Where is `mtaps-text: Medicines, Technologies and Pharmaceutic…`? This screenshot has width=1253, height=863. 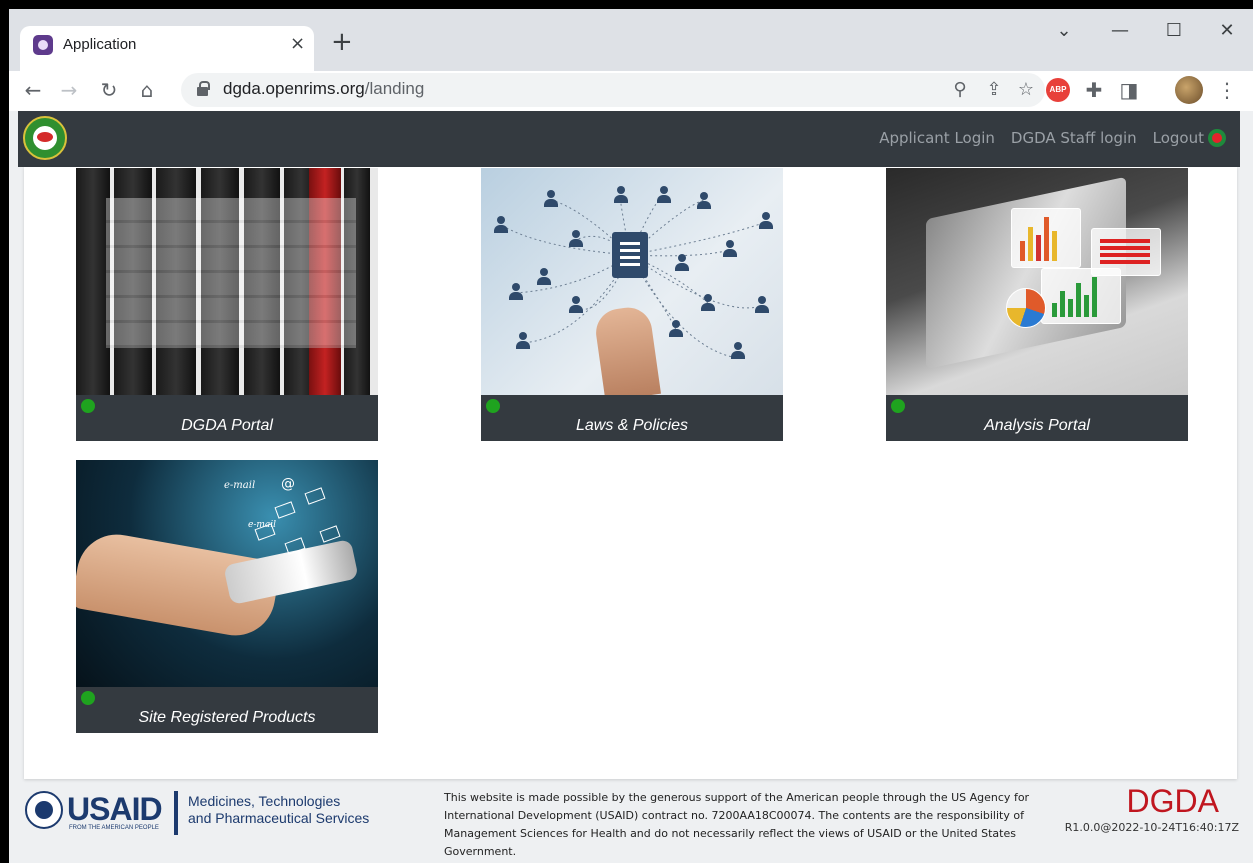
mtaps-text: Medicines, Technologies and Pharmaceutic… is located at coordinates (279, 809).